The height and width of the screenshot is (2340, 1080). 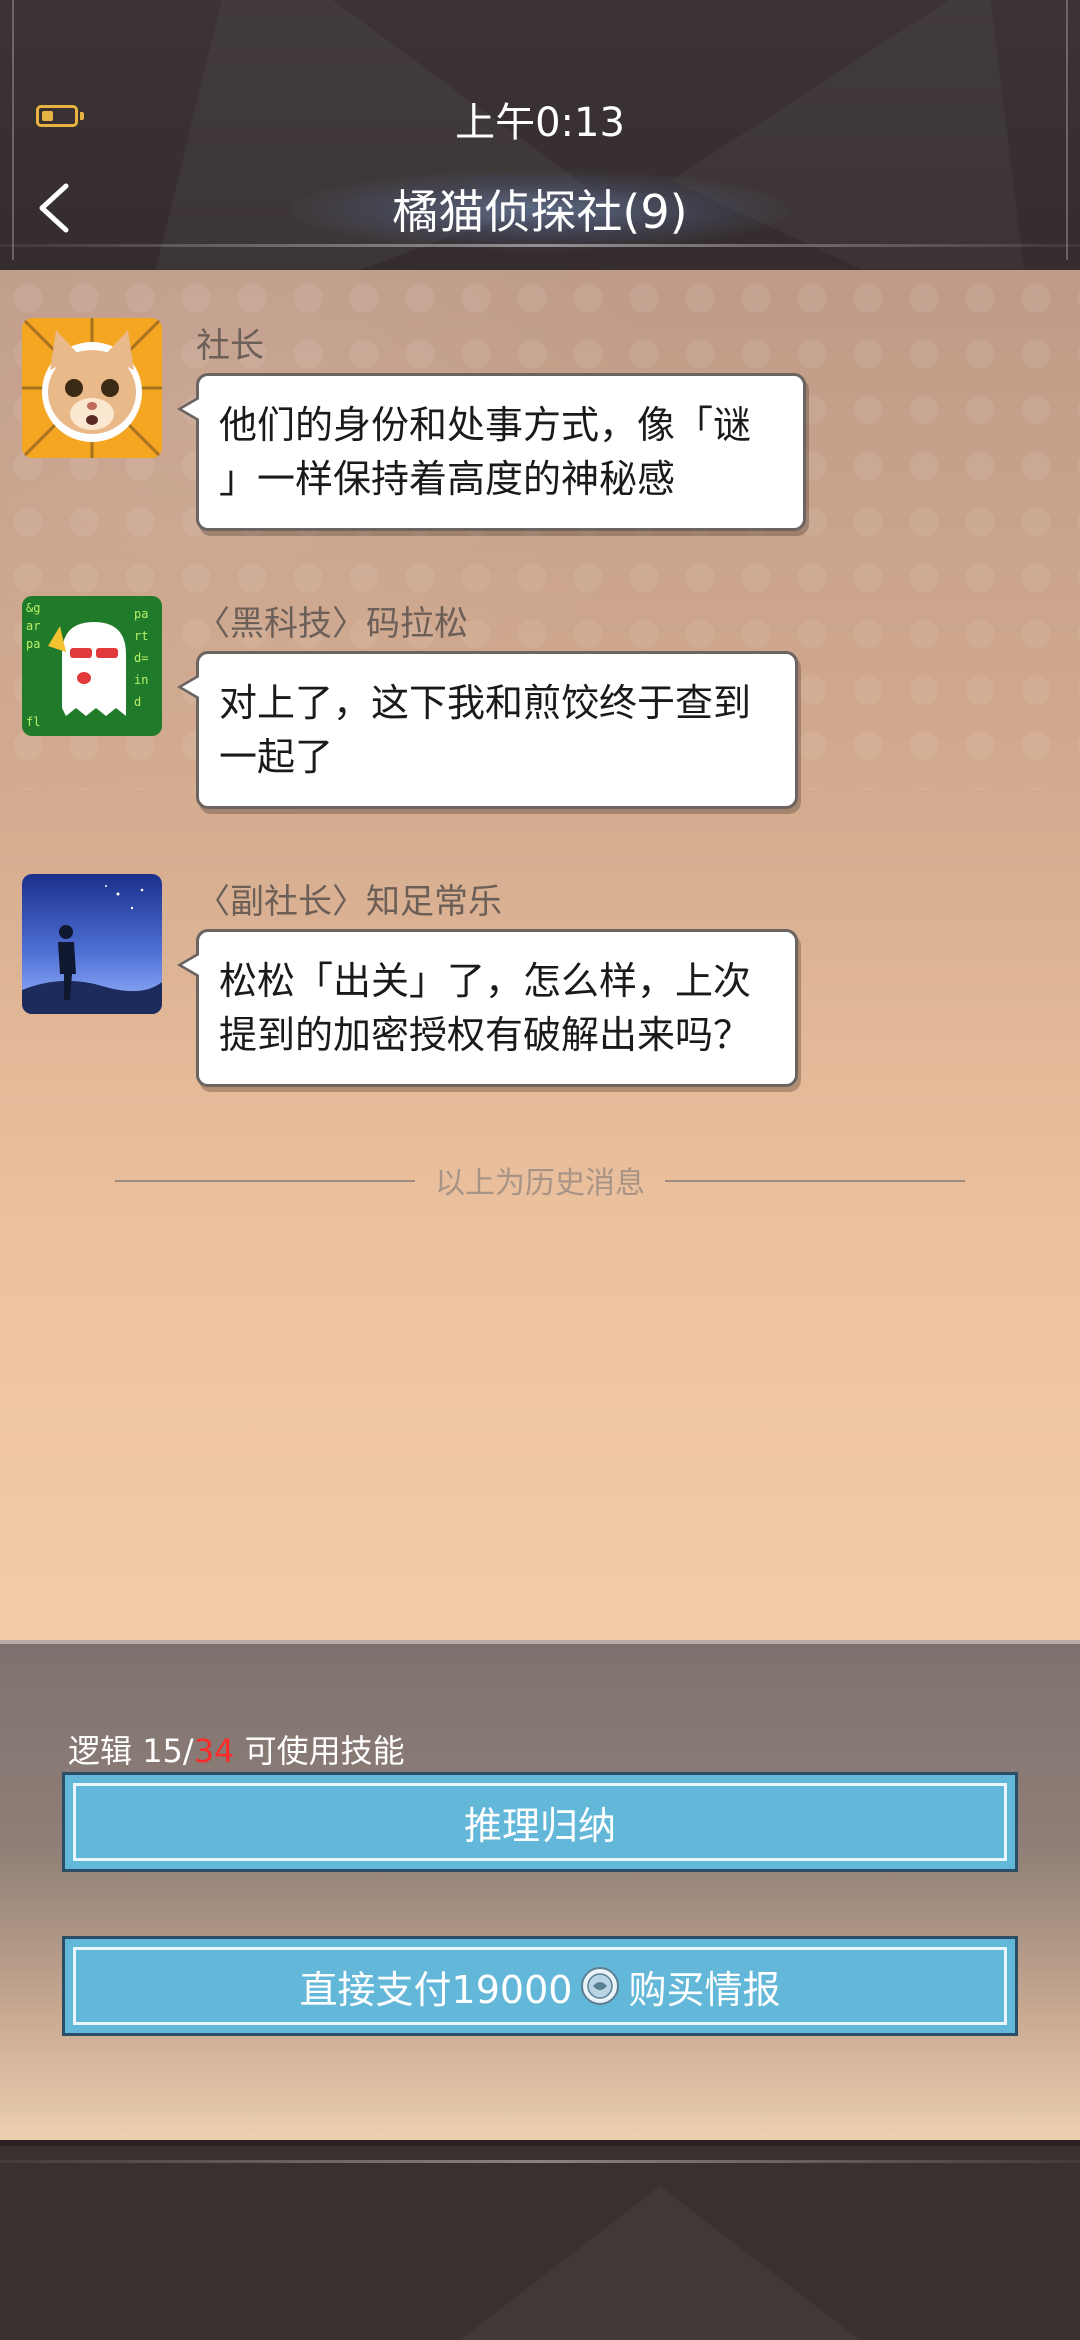 What do you see at coordinates (491, 452) in the screenshot?
I see `message-bubble: 他们的身份和处事方式，像「谜 」一样保持着高度的神秘感` at bounding box center [491, 452].